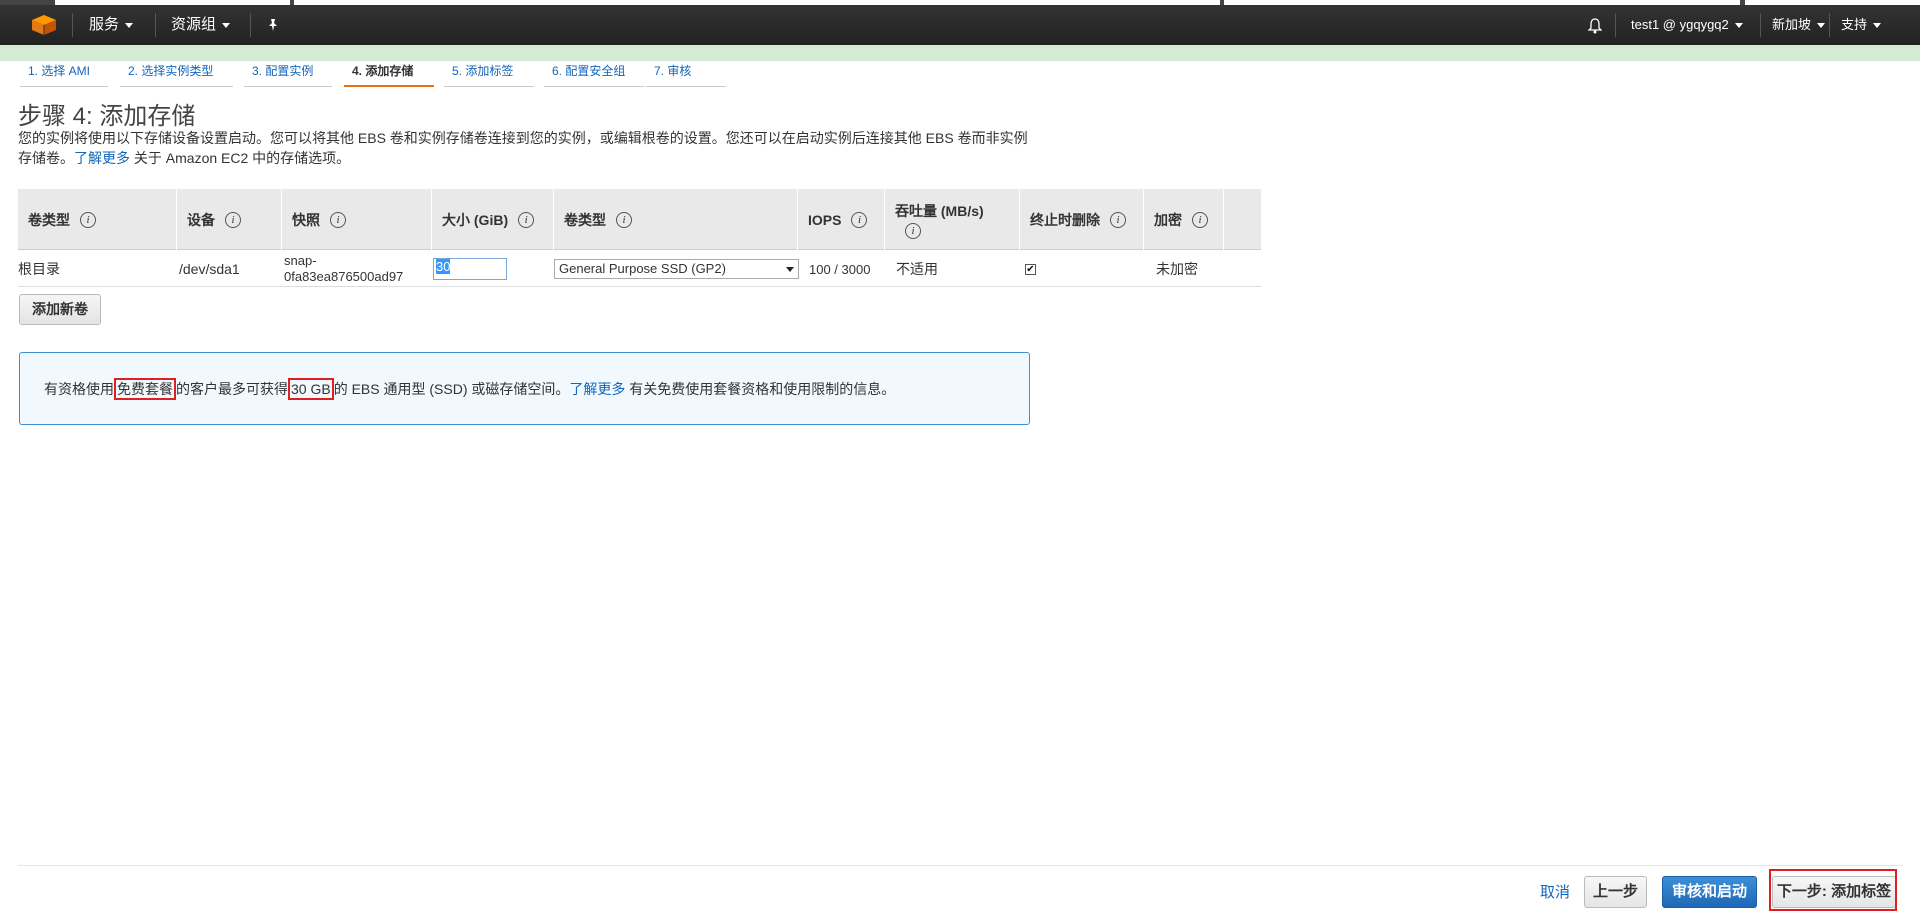  Describe the element at coordinates (1680, 24) in the screenshot. I see `account-label: test1 @ ygqygq2` at that location.